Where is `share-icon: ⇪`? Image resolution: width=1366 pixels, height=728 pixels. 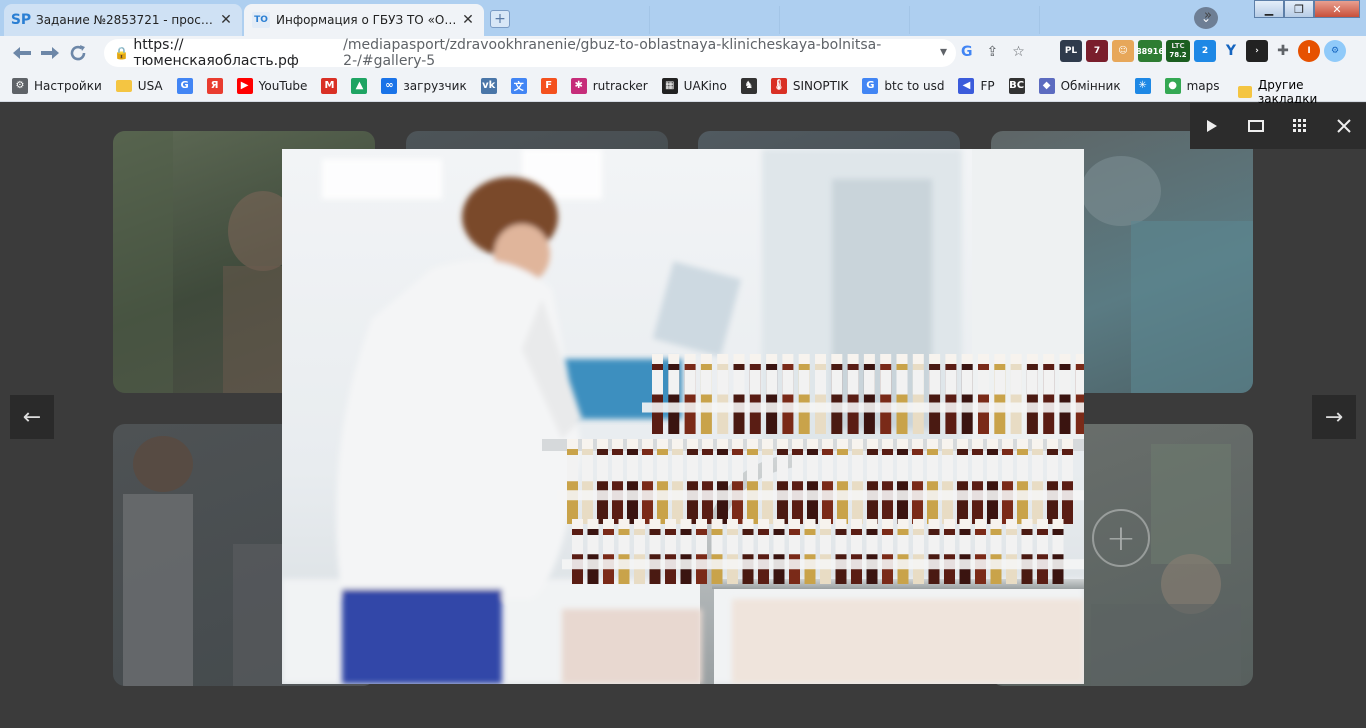
share-icon: ⇪ is located at coordinates (993, 52).